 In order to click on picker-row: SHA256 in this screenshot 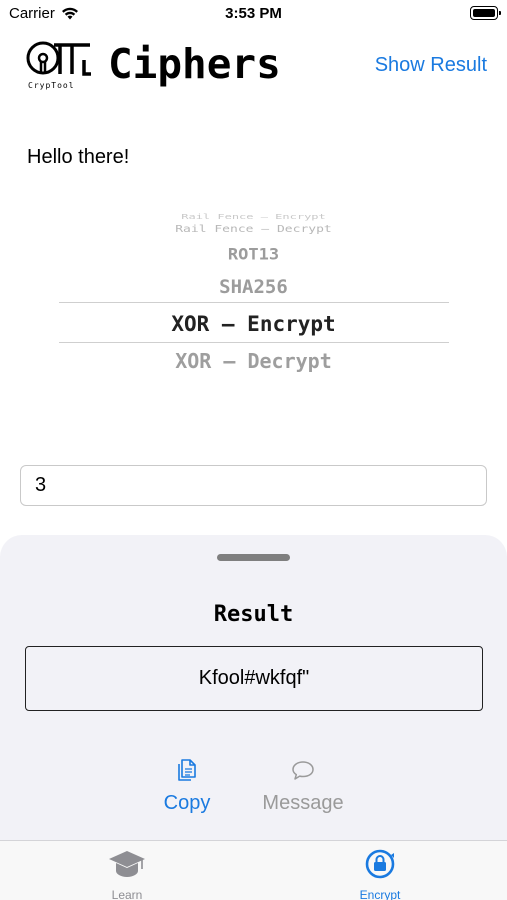, I will do `click(253, 287)`.